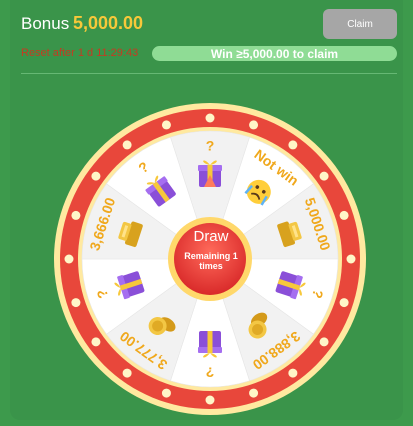 The width and height of the screenshot is (413, 426). Describe the element at coordinates (108, 23) in the screenshot. I see `bonus-amount: 5,000.00` at that location.